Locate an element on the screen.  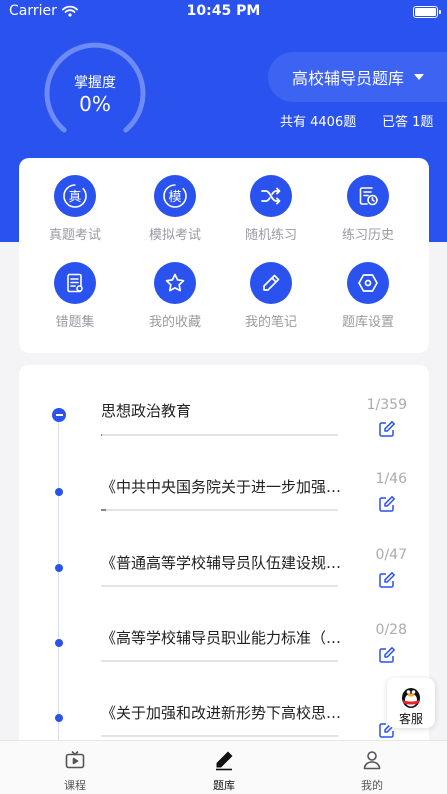
dropdown-triangle-icon is located at coordinates (419, 77).